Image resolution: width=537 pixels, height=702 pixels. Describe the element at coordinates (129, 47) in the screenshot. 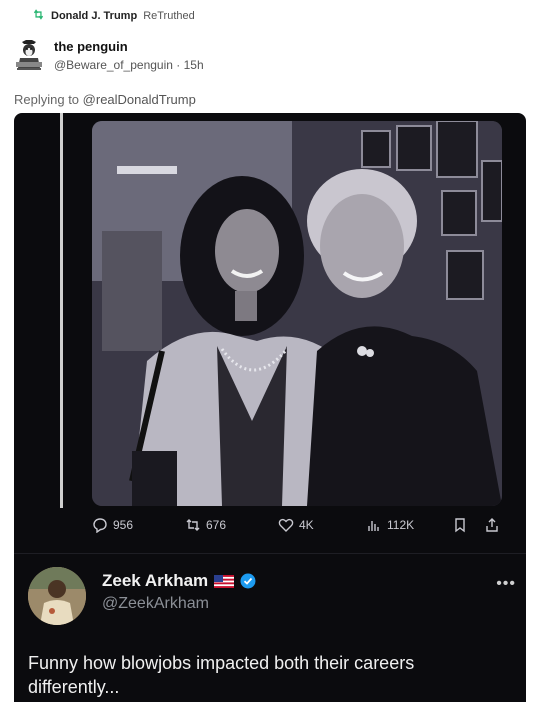

I see `author-name: the penguin` at that location.